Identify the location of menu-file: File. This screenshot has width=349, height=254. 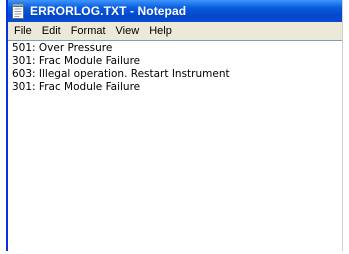
(23, 31).